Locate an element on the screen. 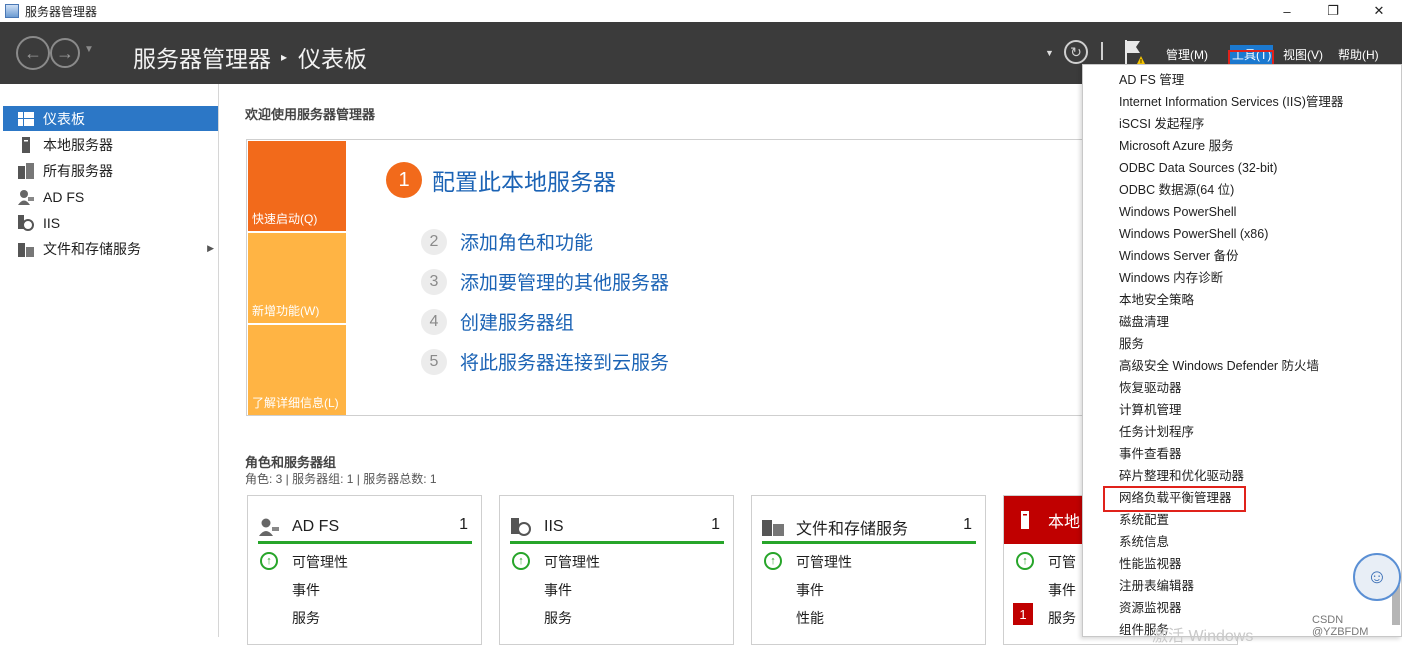 The image size is (1402, 646). refresh-icon: ↻ is located at coordinates (1076, 51).